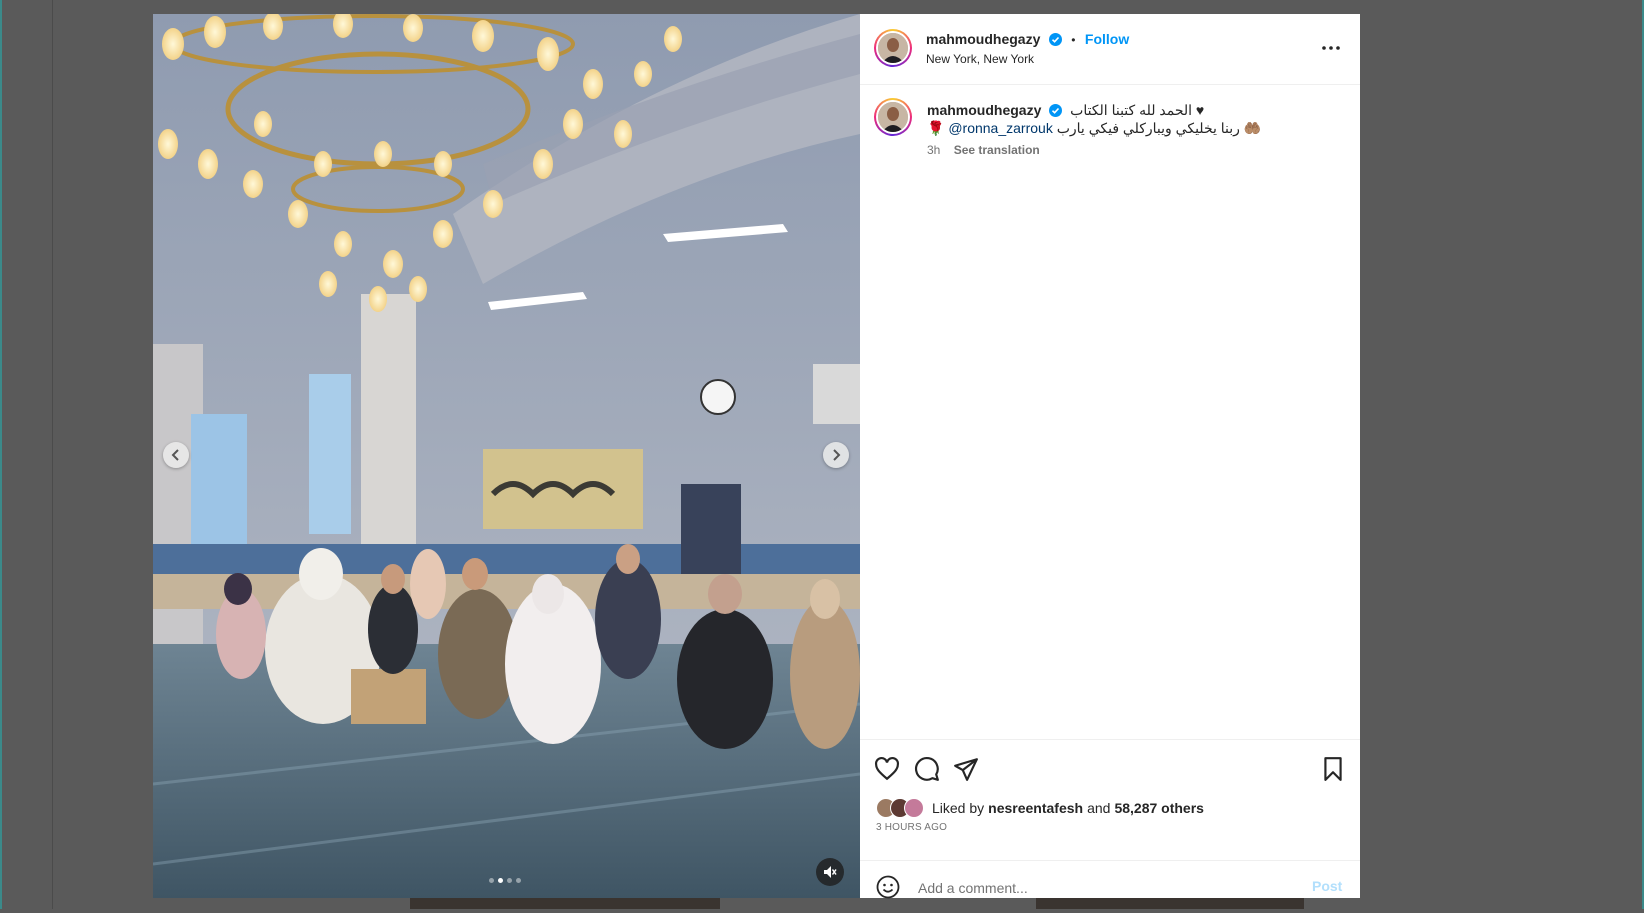 The width and height of the screenshot is (1644, 913). I want to click on comment-input, so click(1108, 888).